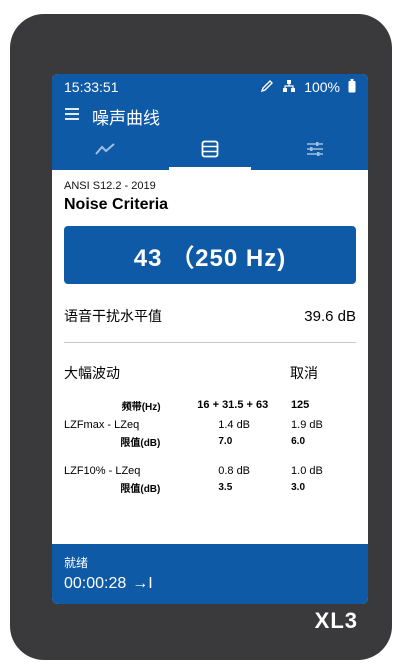 The height and width of the screenshot is (667, 400). Describe the element at coordinates (113, 316) in the screenshot. I see `sil-label: 语音干扰水平值` at that location.